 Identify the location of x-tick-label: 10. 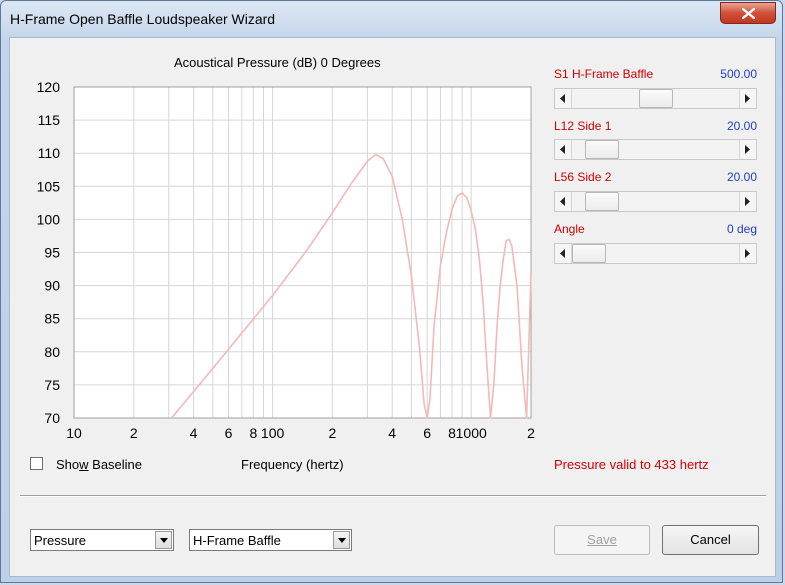
(74, 433).